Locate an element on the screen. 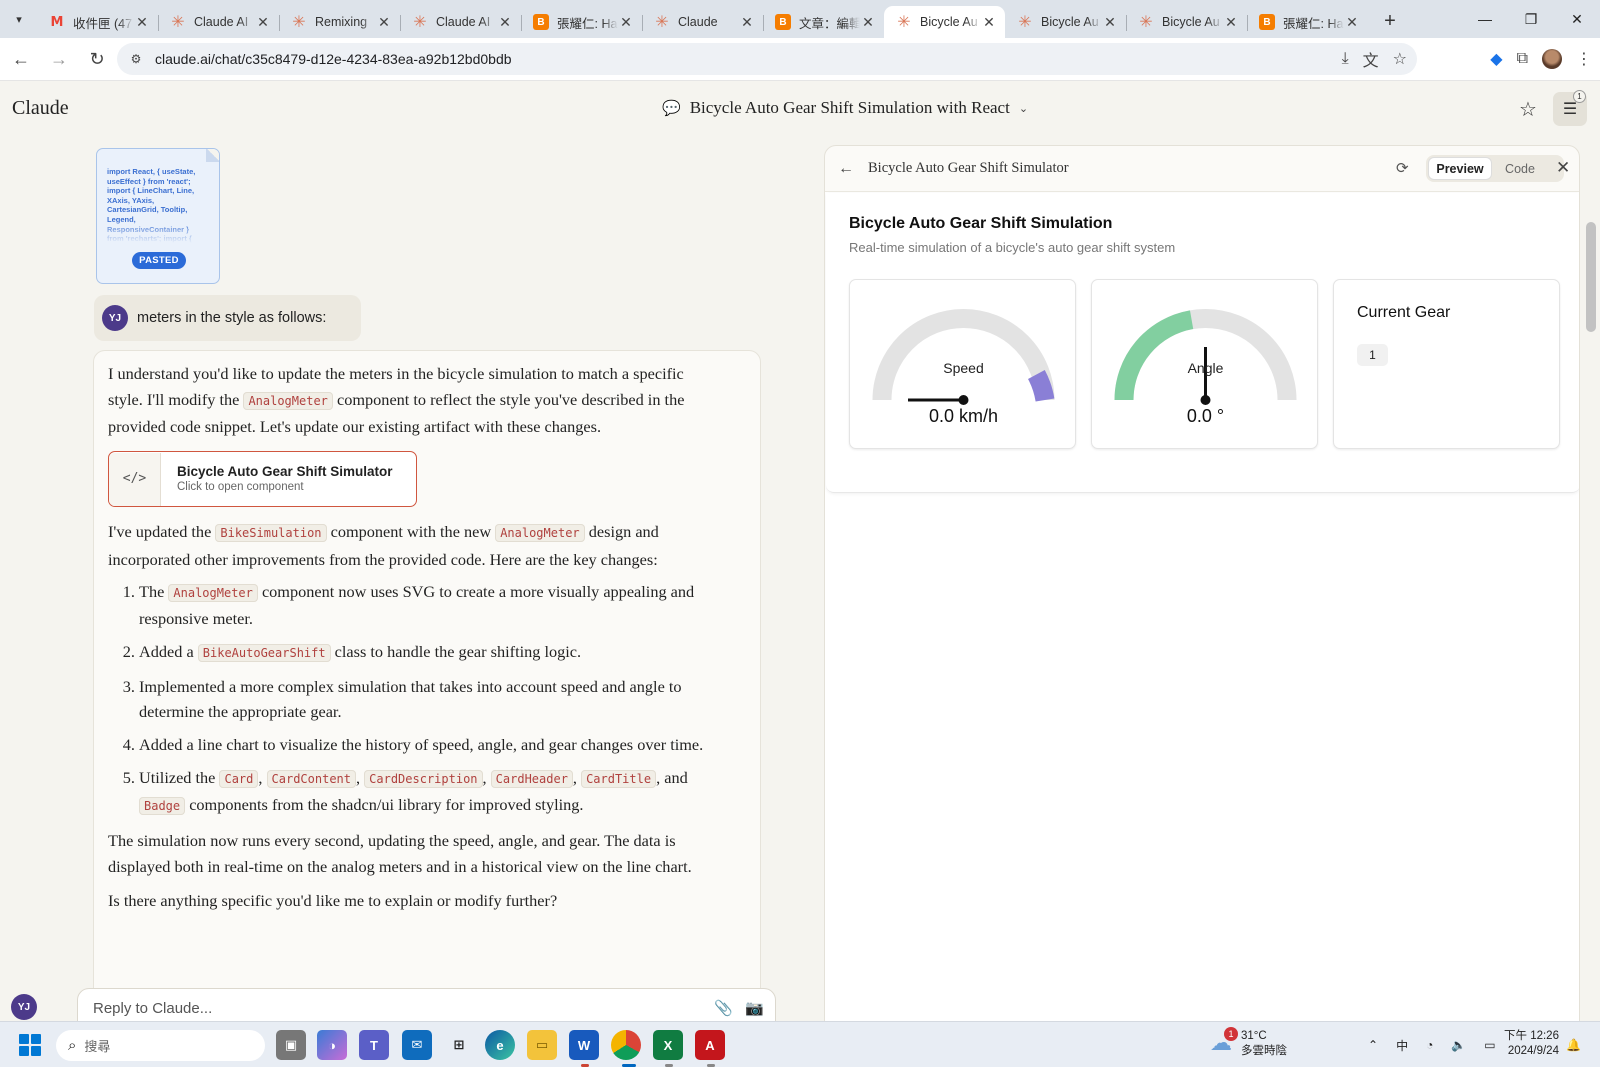 This screenshot has width=1600, height=1067. wifi-icon: ◔ is located at coordinates (1429, 1045).